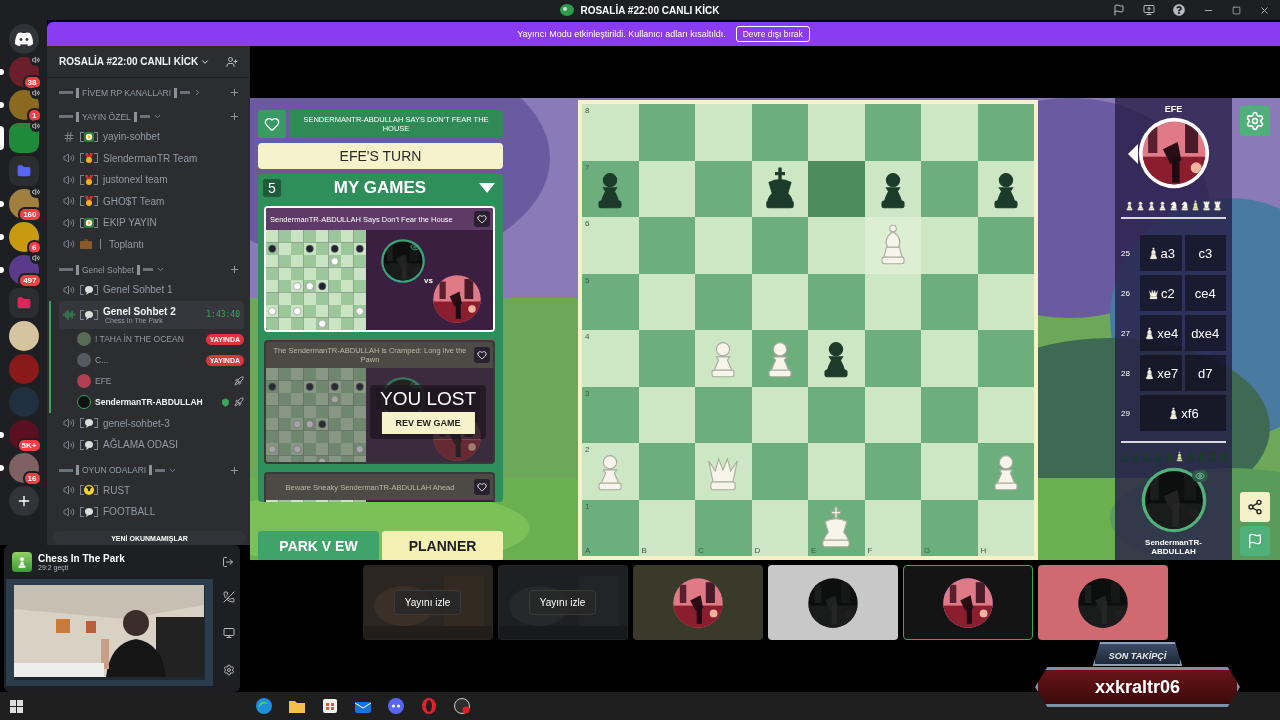 This screenshot has height=720, width=1280. I want to click on channel-name: Genel Sohbet 1, so click(138, 290).